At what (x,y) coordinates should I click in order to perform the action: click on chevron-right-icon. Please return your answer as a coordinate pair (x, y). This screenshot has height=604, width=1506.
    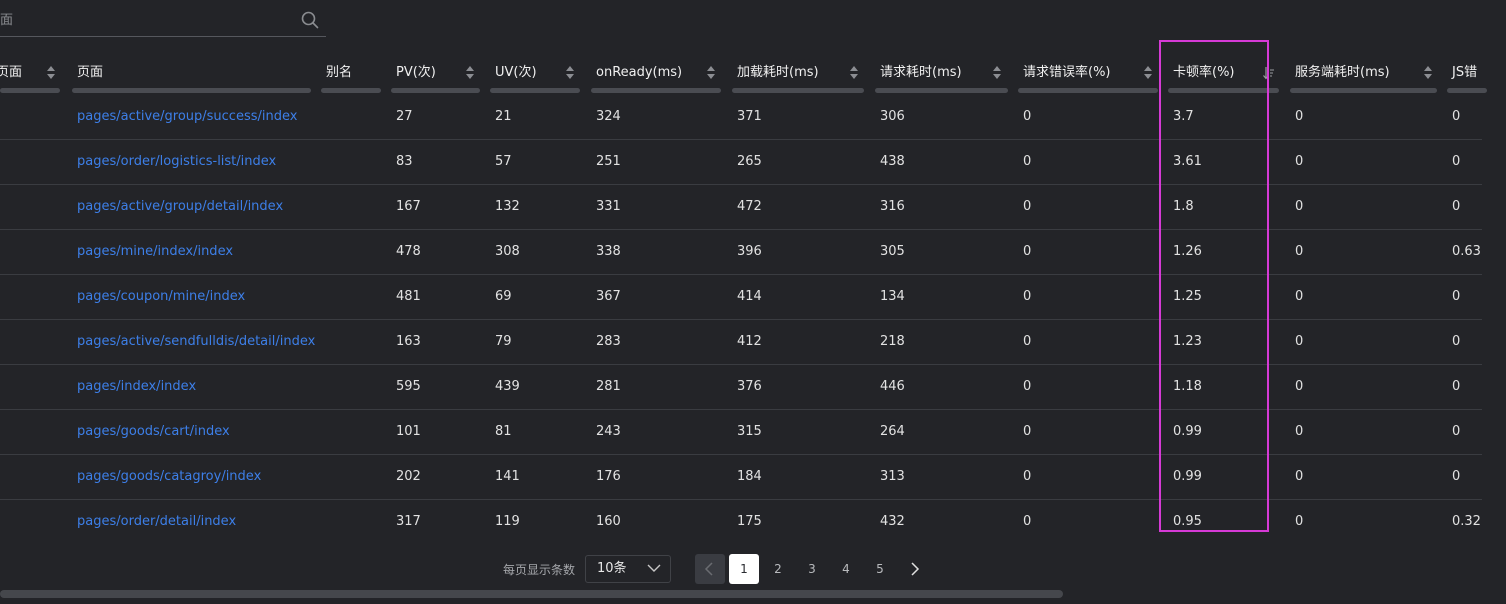
    Looking at the image, I should click on (915, 569).